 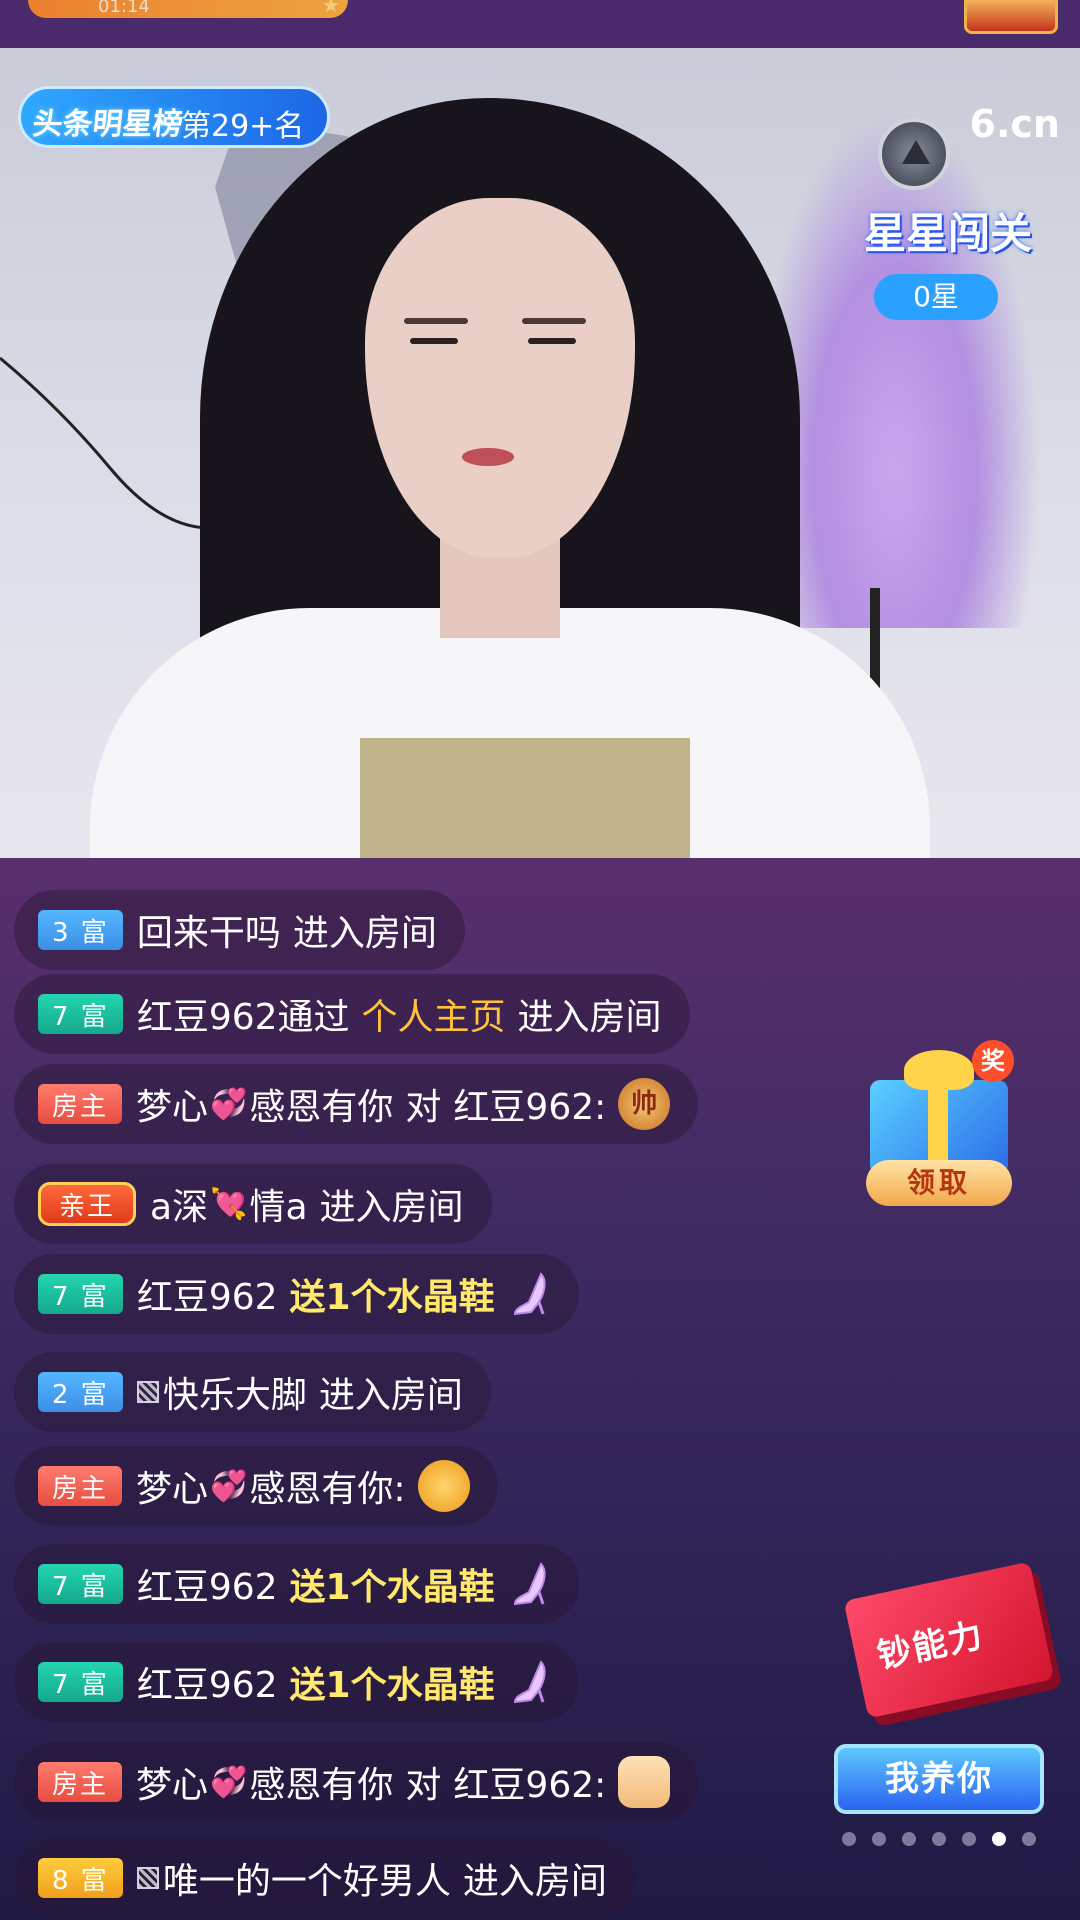 I want to click on timer-text: 01:14, so click(x=124, y=8).